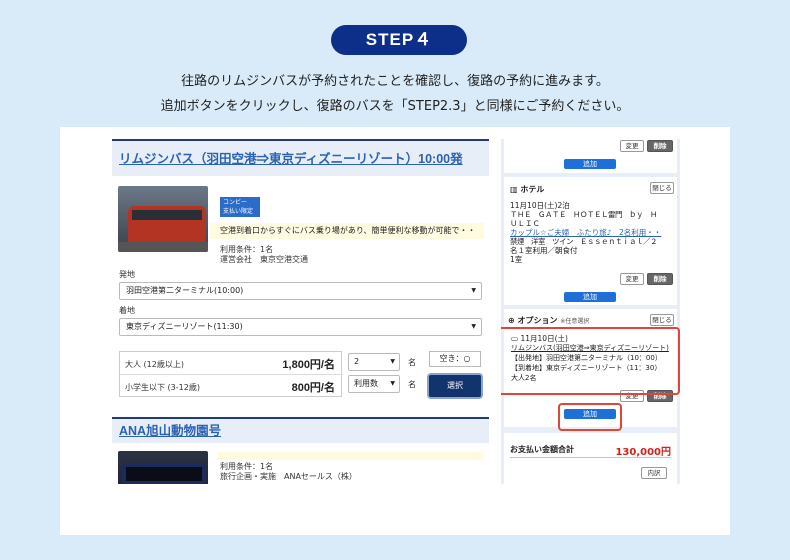 Image resolution: width=790 pixels, height=560 pixels. I want to click on arrival-select: 東京ディズニーリゾート(11:30) ▼, so click(300, 327).